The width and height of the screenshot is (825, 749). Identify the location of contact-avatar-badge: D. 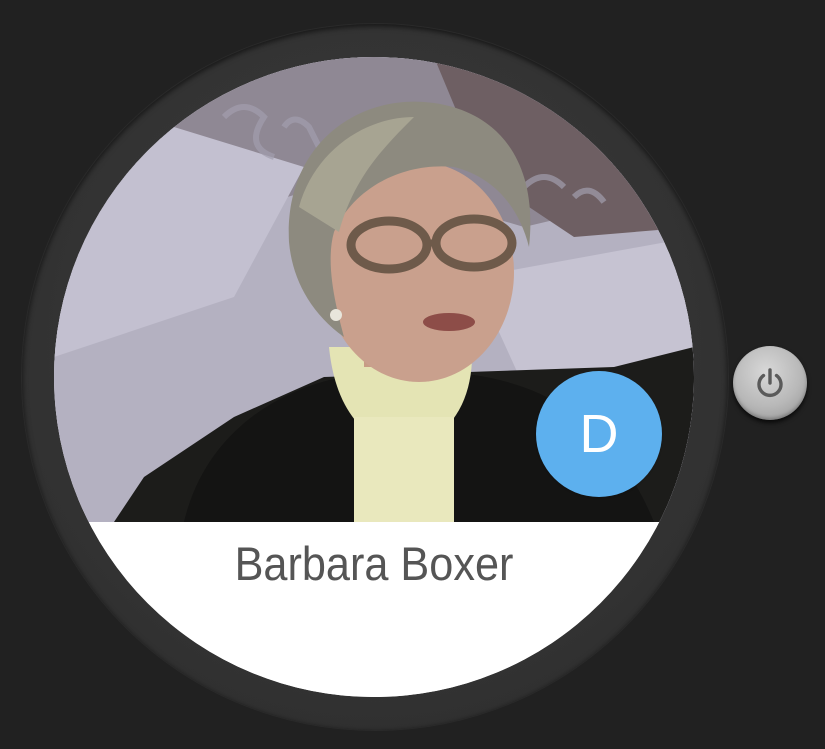
(599, 434).